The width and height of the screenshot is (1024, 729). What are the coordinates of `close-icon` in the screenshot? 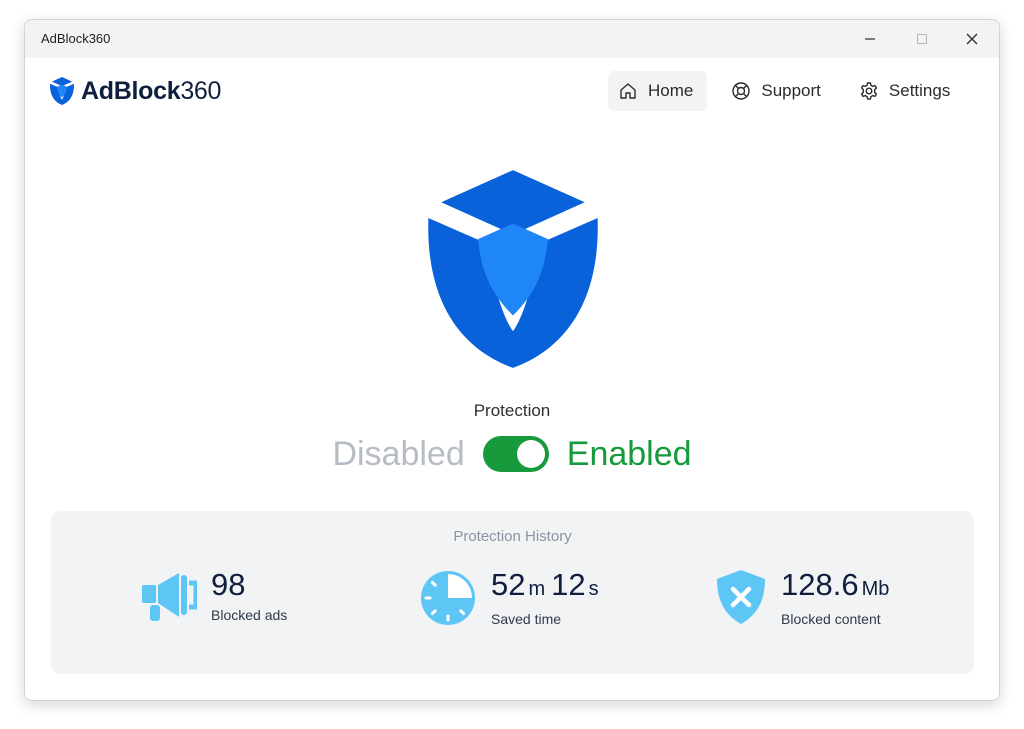 It's located at (972, 39).